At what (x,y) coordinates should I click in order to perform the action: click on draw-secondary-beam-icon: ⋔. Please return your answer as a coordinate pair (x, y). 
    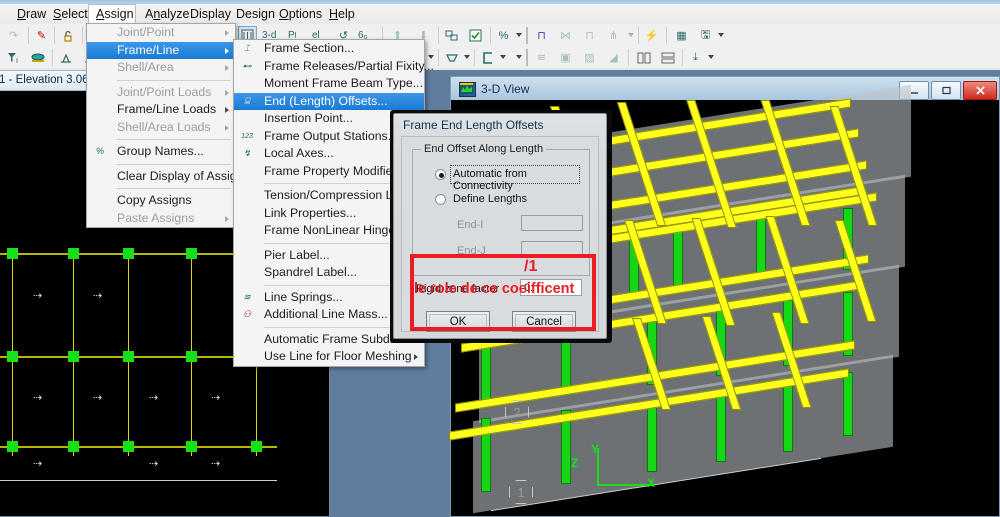
    Looking at the image, I should click on (613, 35).